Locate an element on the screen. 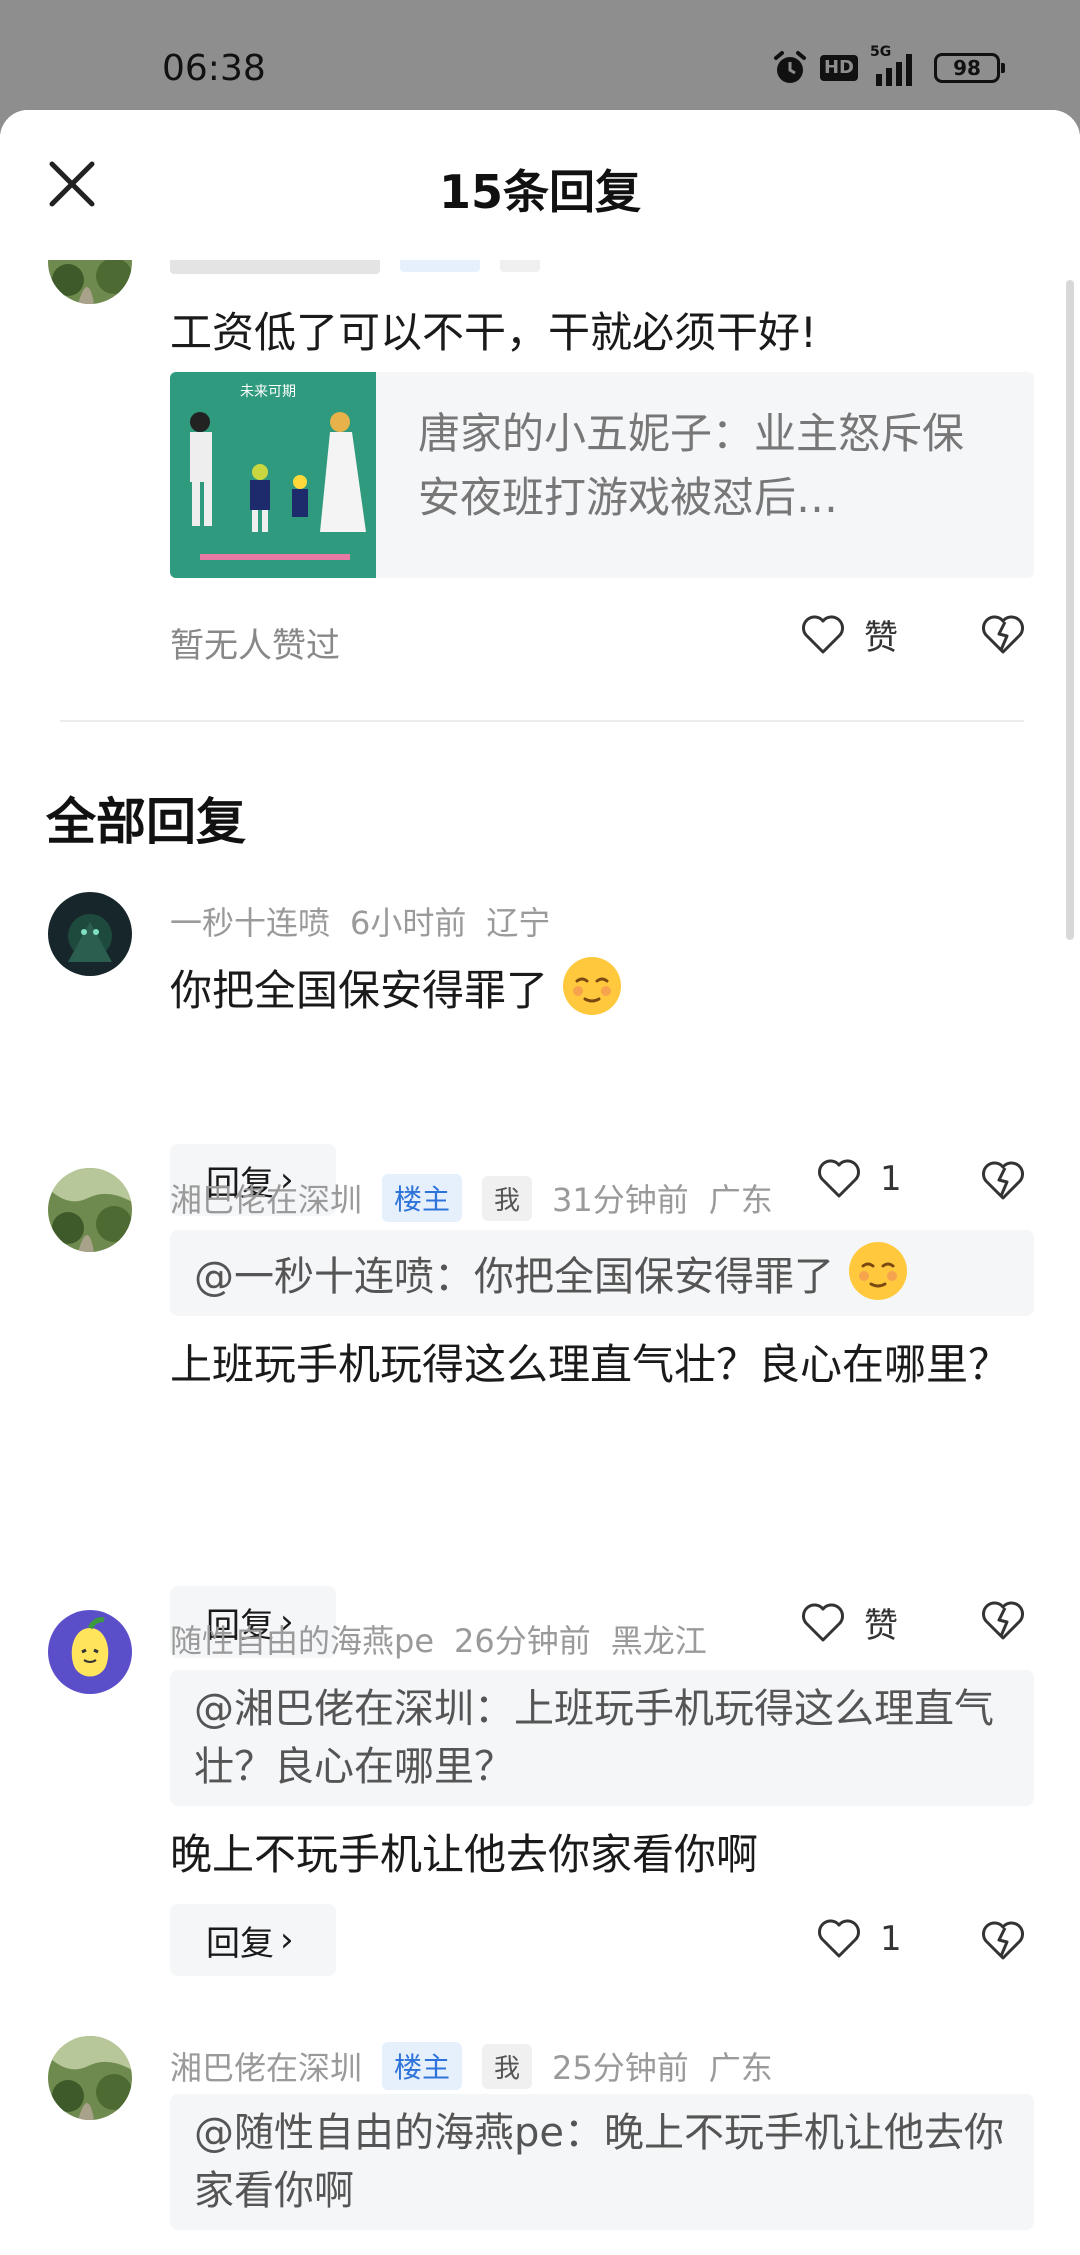  username: 随性自由的海燕pe is located at coordinates (302, 1639).